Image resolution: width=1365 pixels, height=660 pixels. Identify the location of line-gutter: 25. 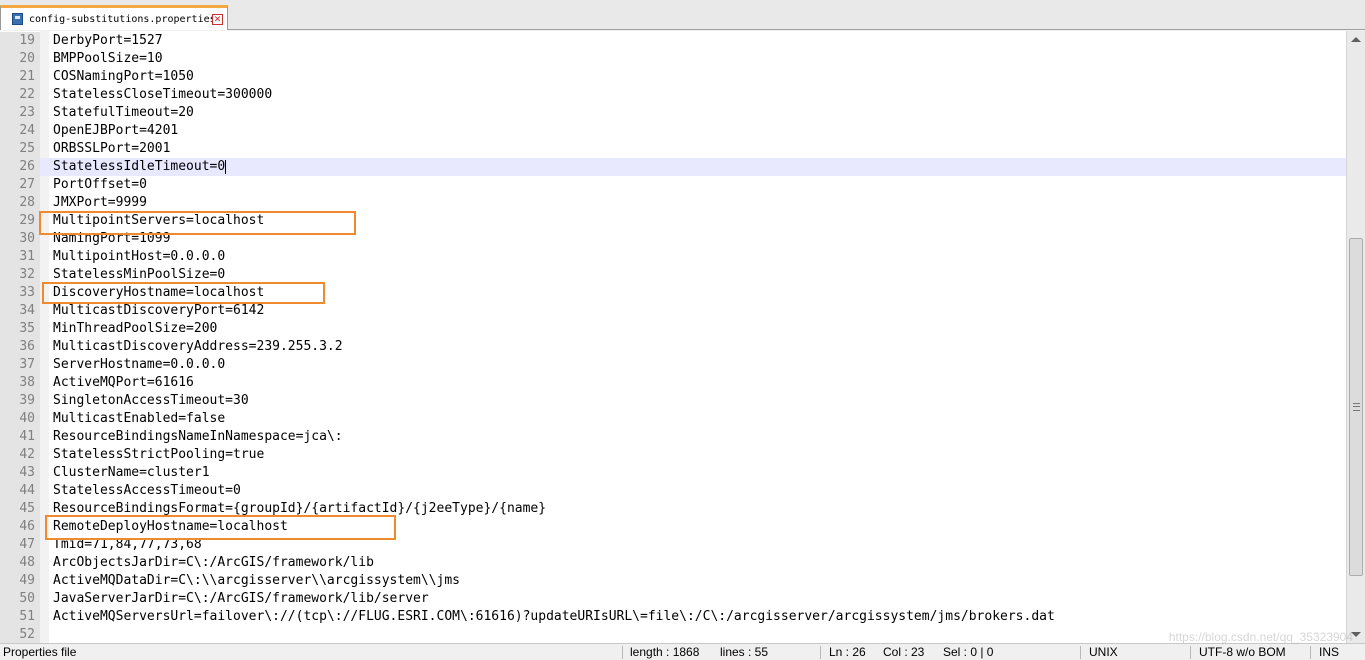
(20, 149).